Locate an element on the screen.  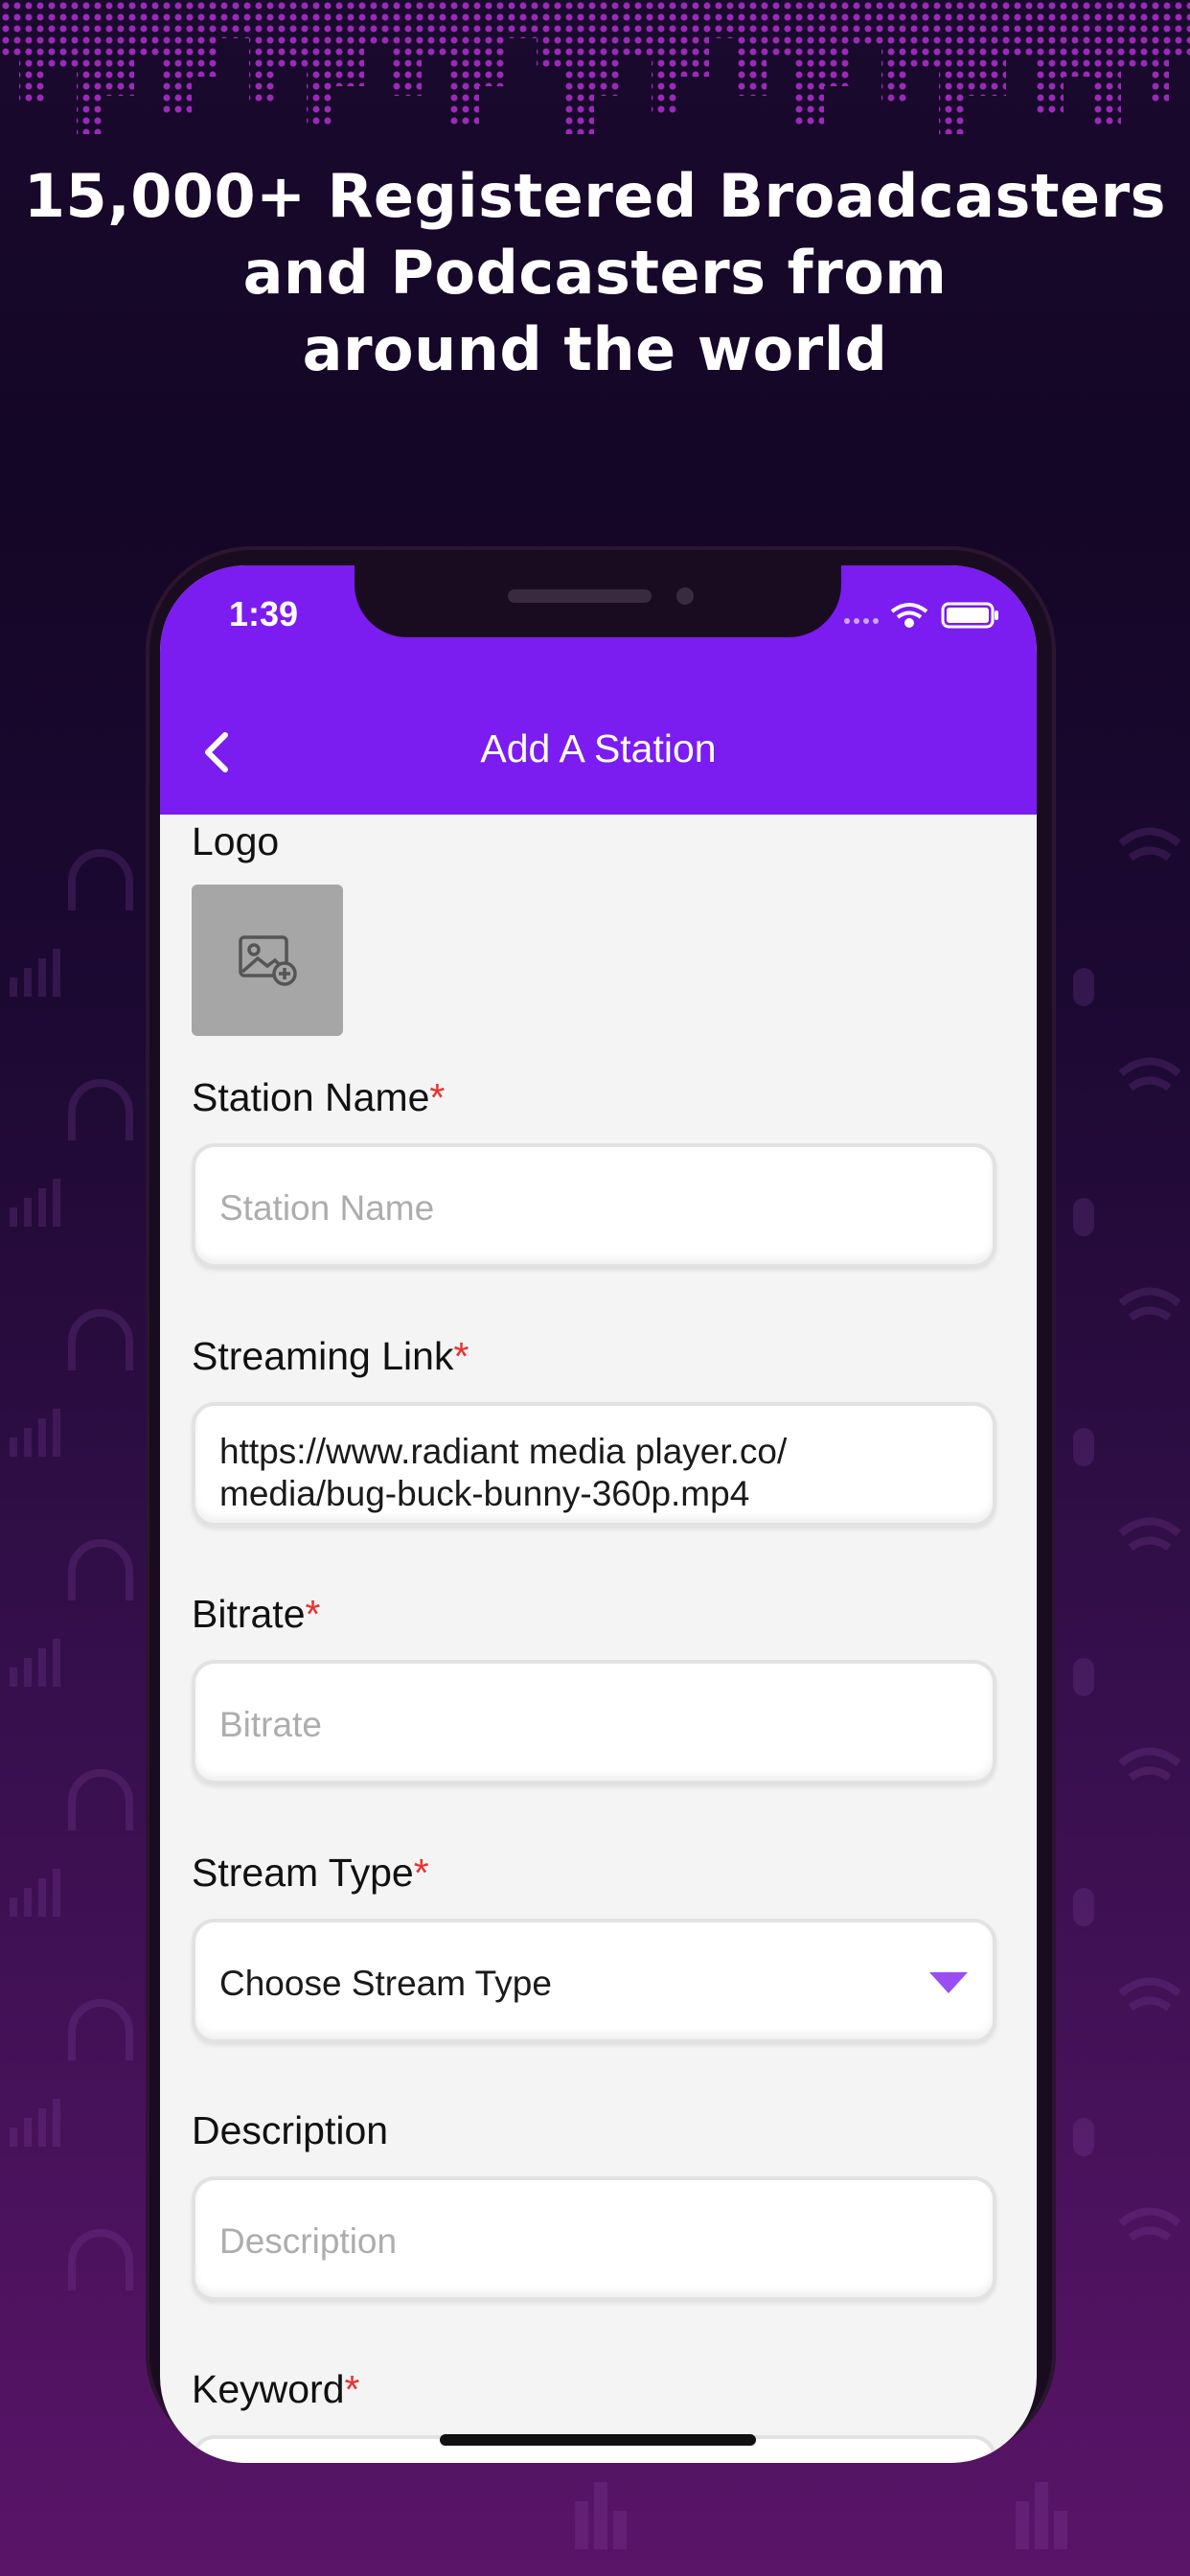
headline-line-3: around the world is located at coordinates (595, 349).